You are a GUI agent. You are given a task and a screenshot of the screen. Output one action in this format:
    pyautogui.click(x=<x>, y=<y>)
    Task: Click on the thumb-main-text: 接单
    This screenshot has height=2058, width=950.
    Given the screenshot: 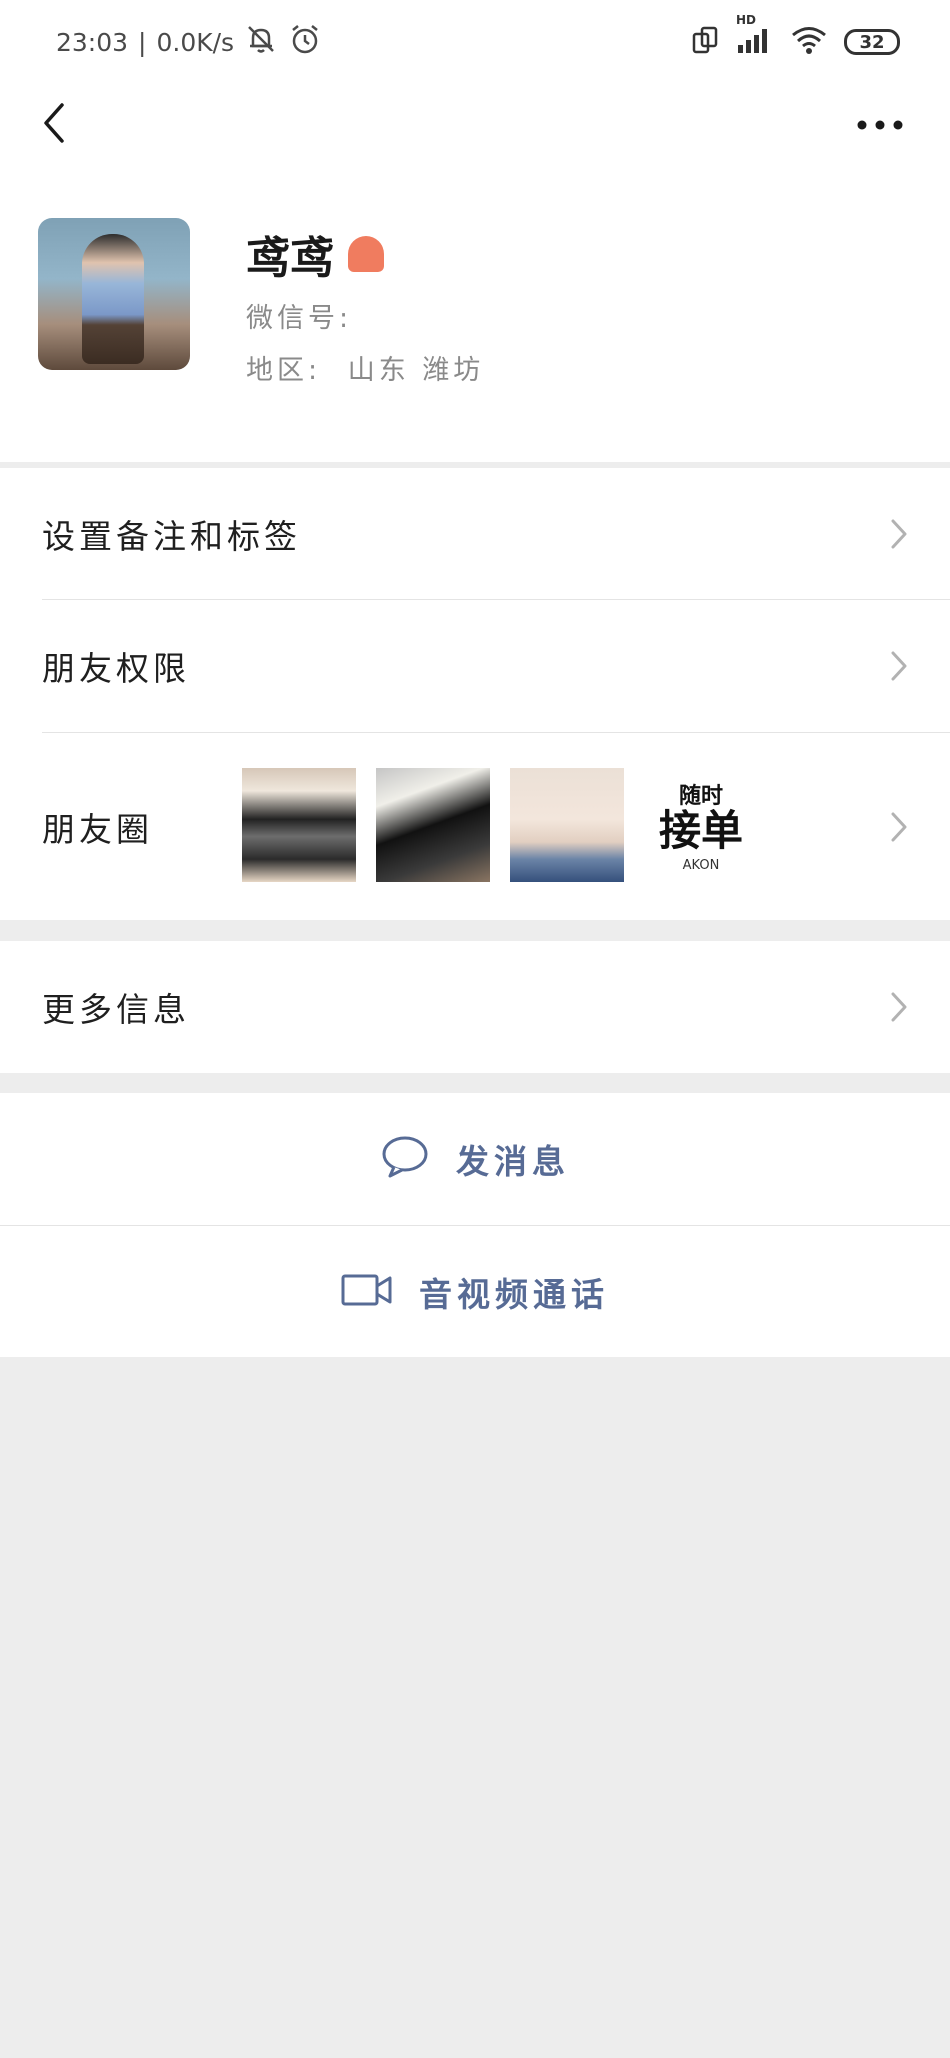 What is the action you would take?
    pyautogui.click(x=700, y=830)
    